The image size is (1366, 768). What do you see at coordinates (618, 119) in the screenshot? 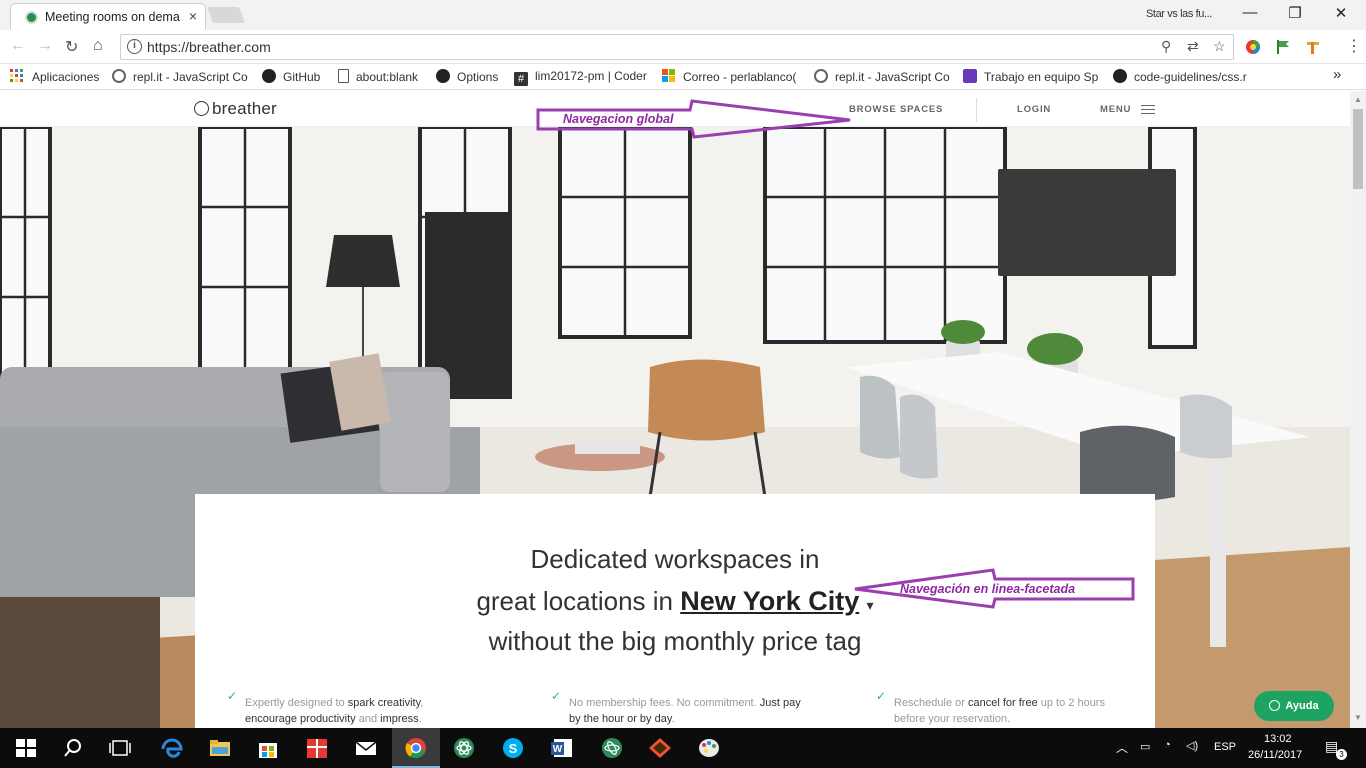
I see `annotation-global-nav: Navegacion global` at bounding box center [618, 119].